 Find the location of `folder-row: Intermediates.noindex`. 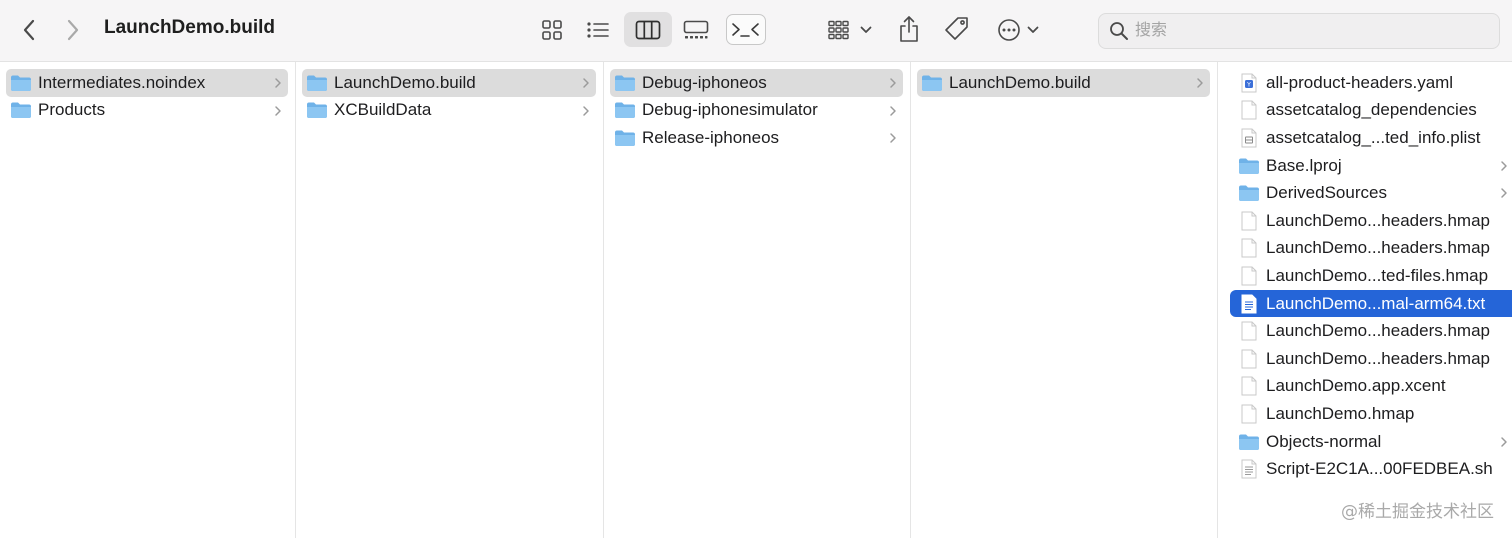

folder-row: Intermediates.noindex is located at coordinates (147, 83).